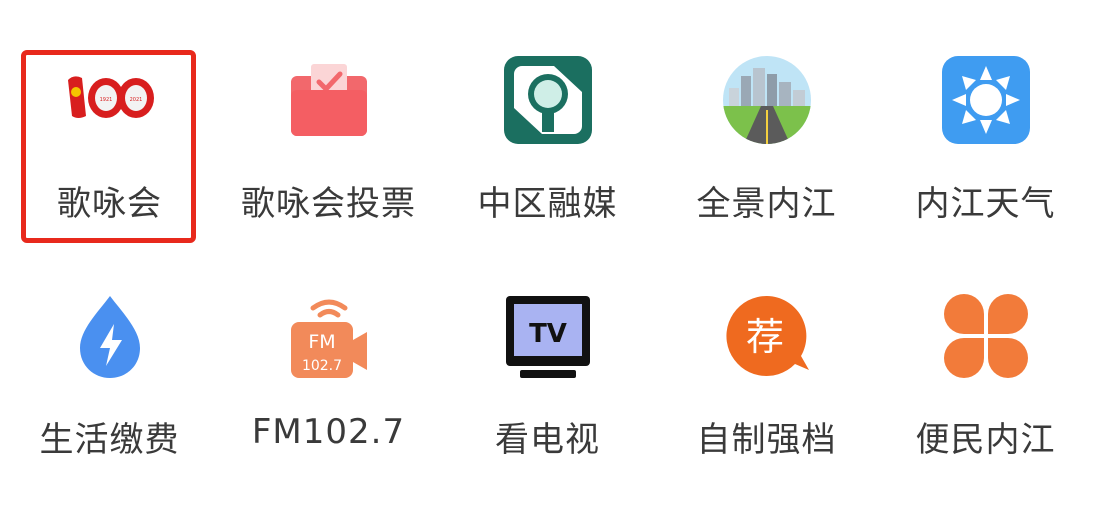 The height and width of the screenshot is (513, 1095). I want to click on grid-item-label: 生活缴费, so click(109, 440).